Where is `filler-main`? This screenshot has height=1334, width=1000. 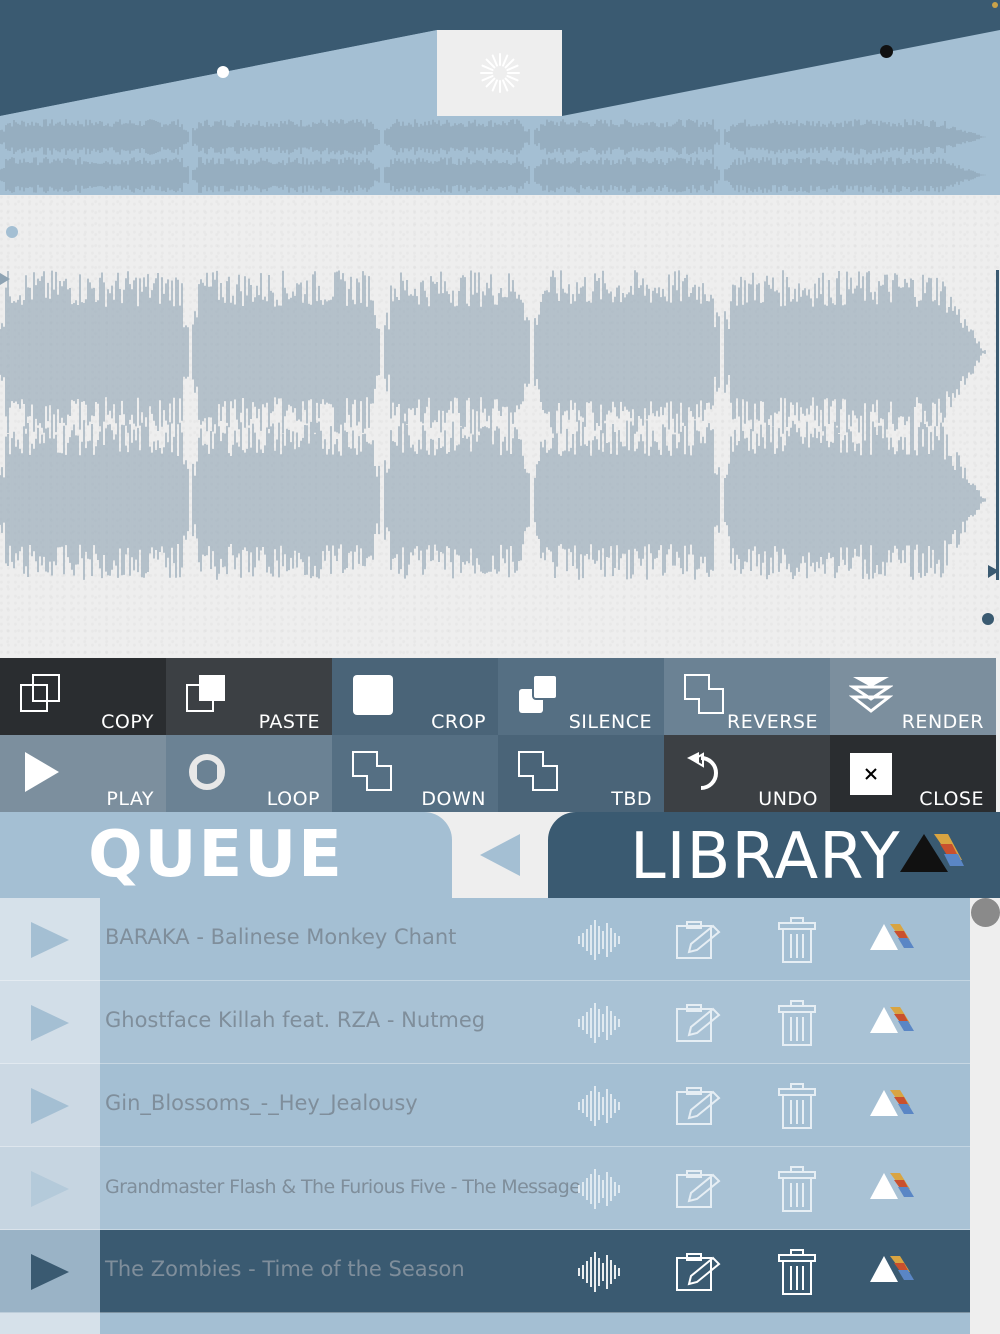
filler-main is located at coordinates (535, 1323).